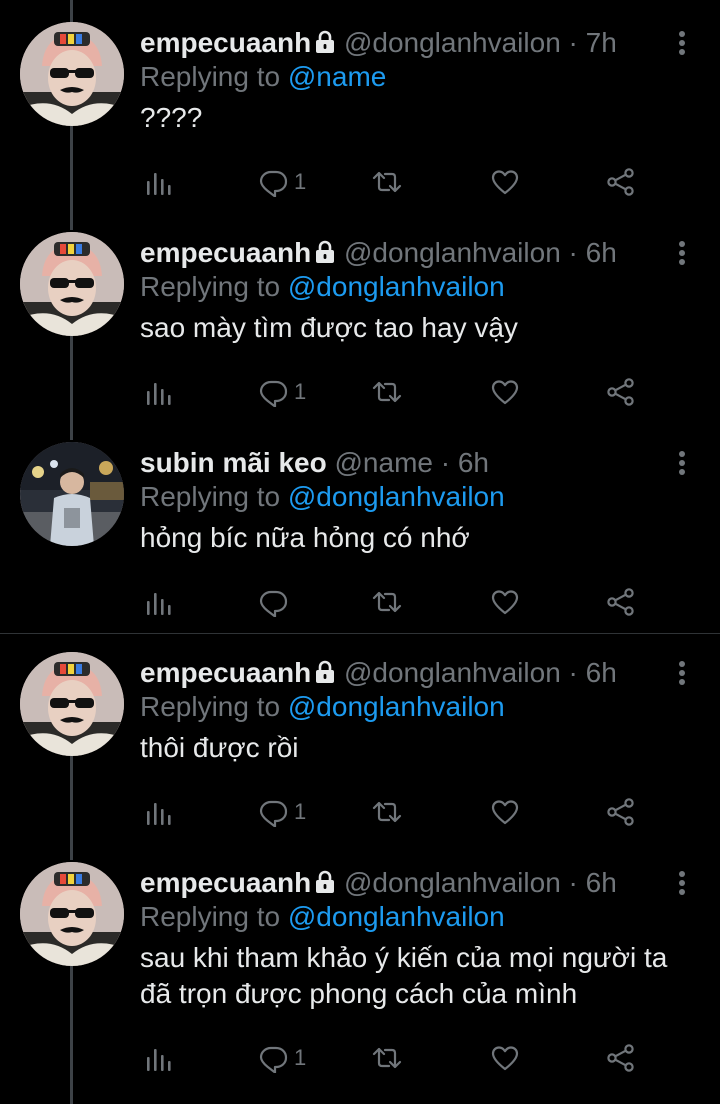 The image size is (720, 1104). Describe the element at coordinates (337, 76) in the screenshot. I see `mention-link: @name` at that location.